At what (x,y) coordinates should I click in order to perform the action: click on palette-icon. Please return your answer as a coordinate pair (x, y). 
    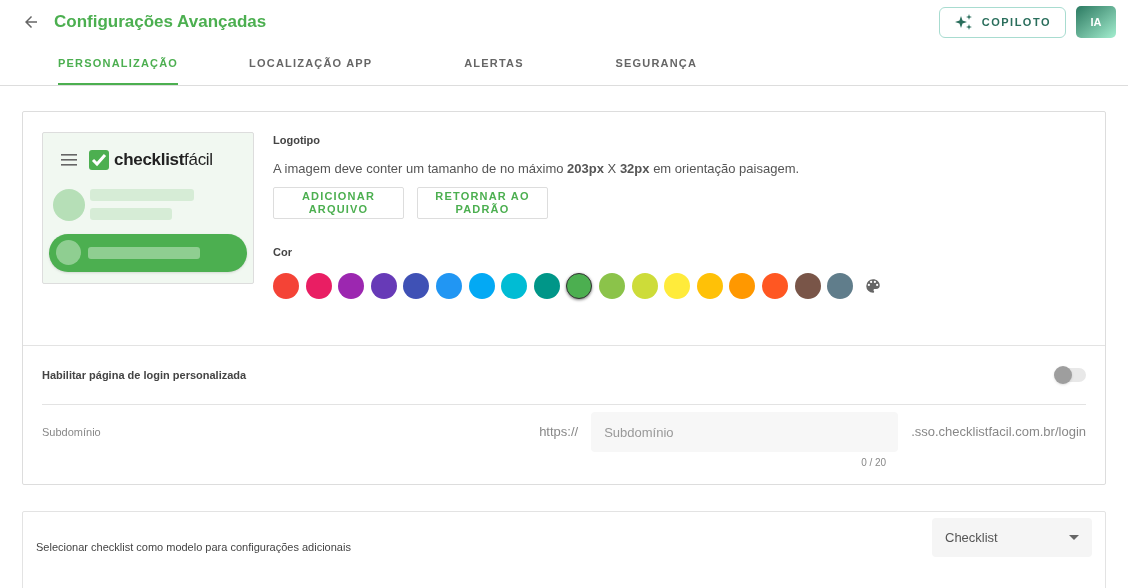
    Looking at the image, I should click on (872, 285).